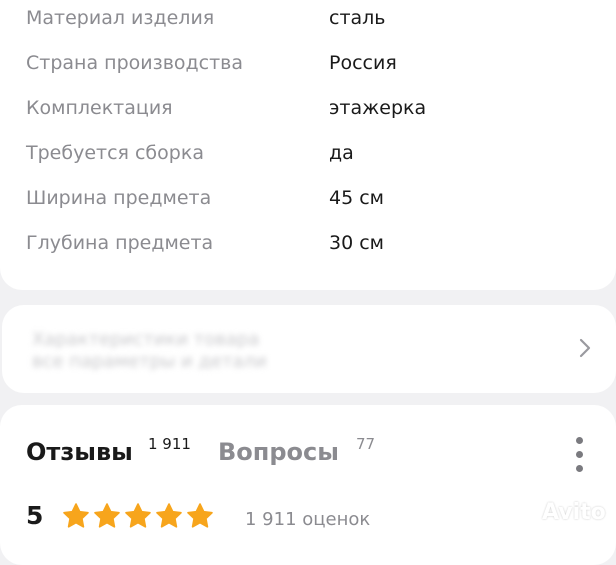  I want to click on spec-label: Комплектация, so click(99, 108).